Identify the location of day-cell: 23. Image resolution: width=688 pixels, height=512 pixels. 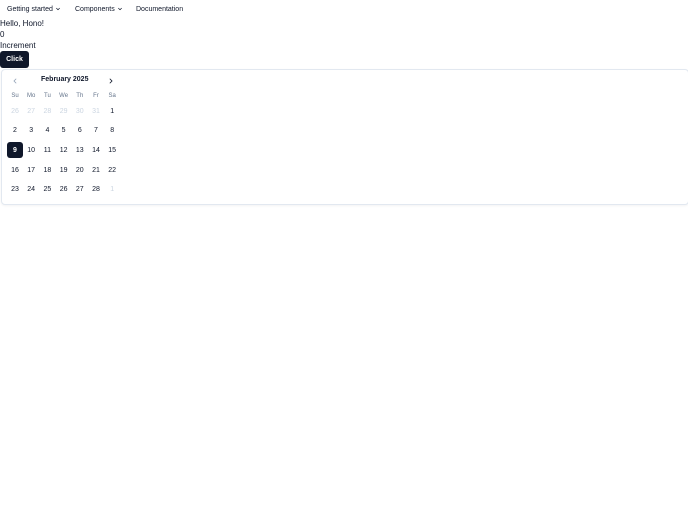
(15, 190).